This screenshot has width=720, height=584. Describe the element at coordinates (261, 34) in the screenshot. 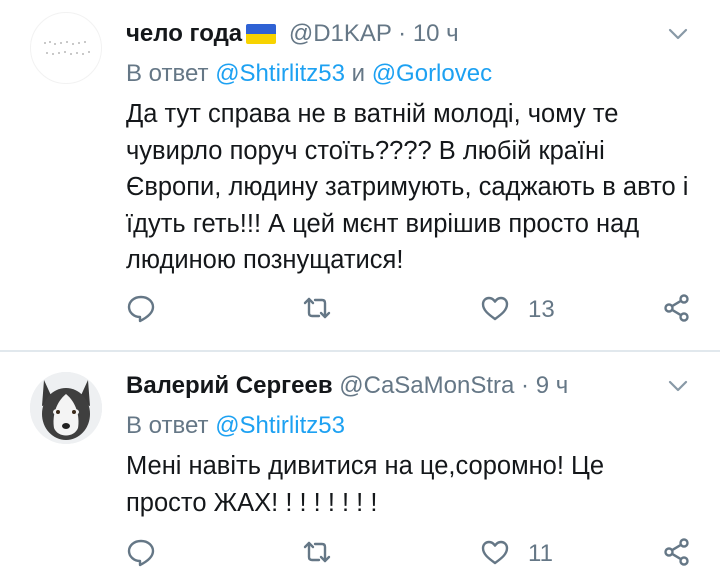

I see `ukraine-flag-icon` at that location.